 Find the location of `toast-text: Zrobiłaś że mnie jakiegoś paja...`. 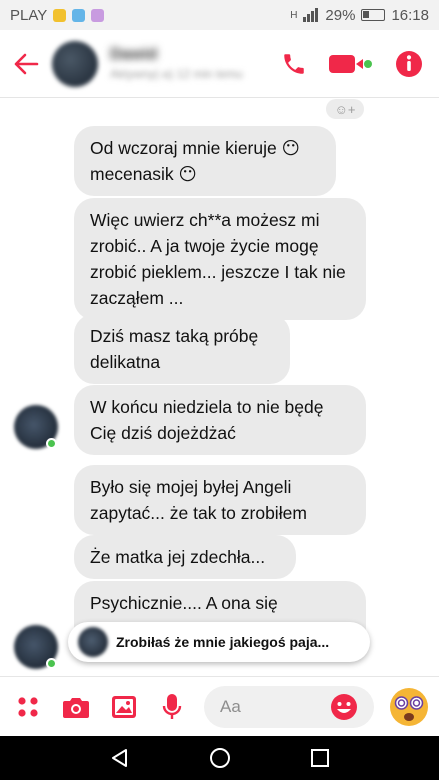

toast-text: Zrobiłaś że mnie jakiegoś paja... is located at coordinates (223, 642).